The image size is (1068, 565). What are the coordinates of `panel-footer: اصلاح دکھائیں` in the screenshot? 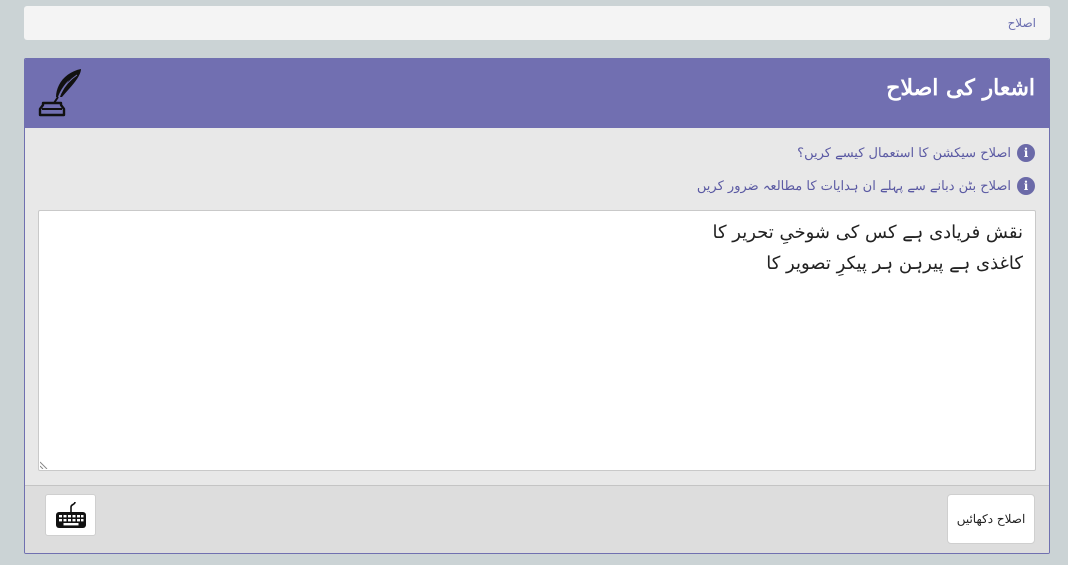 It's located at (537, 519).